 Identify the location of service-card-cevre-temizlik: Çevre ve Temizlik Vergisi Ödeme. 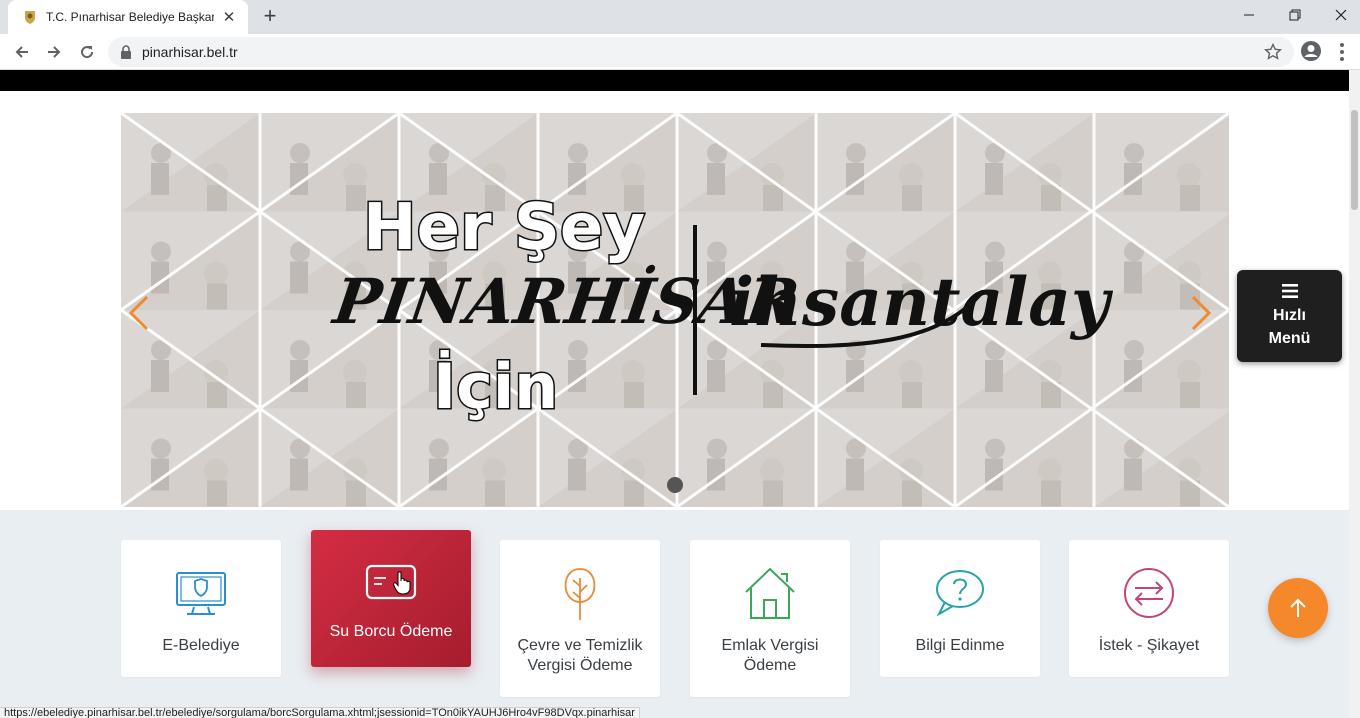
(580, 618).